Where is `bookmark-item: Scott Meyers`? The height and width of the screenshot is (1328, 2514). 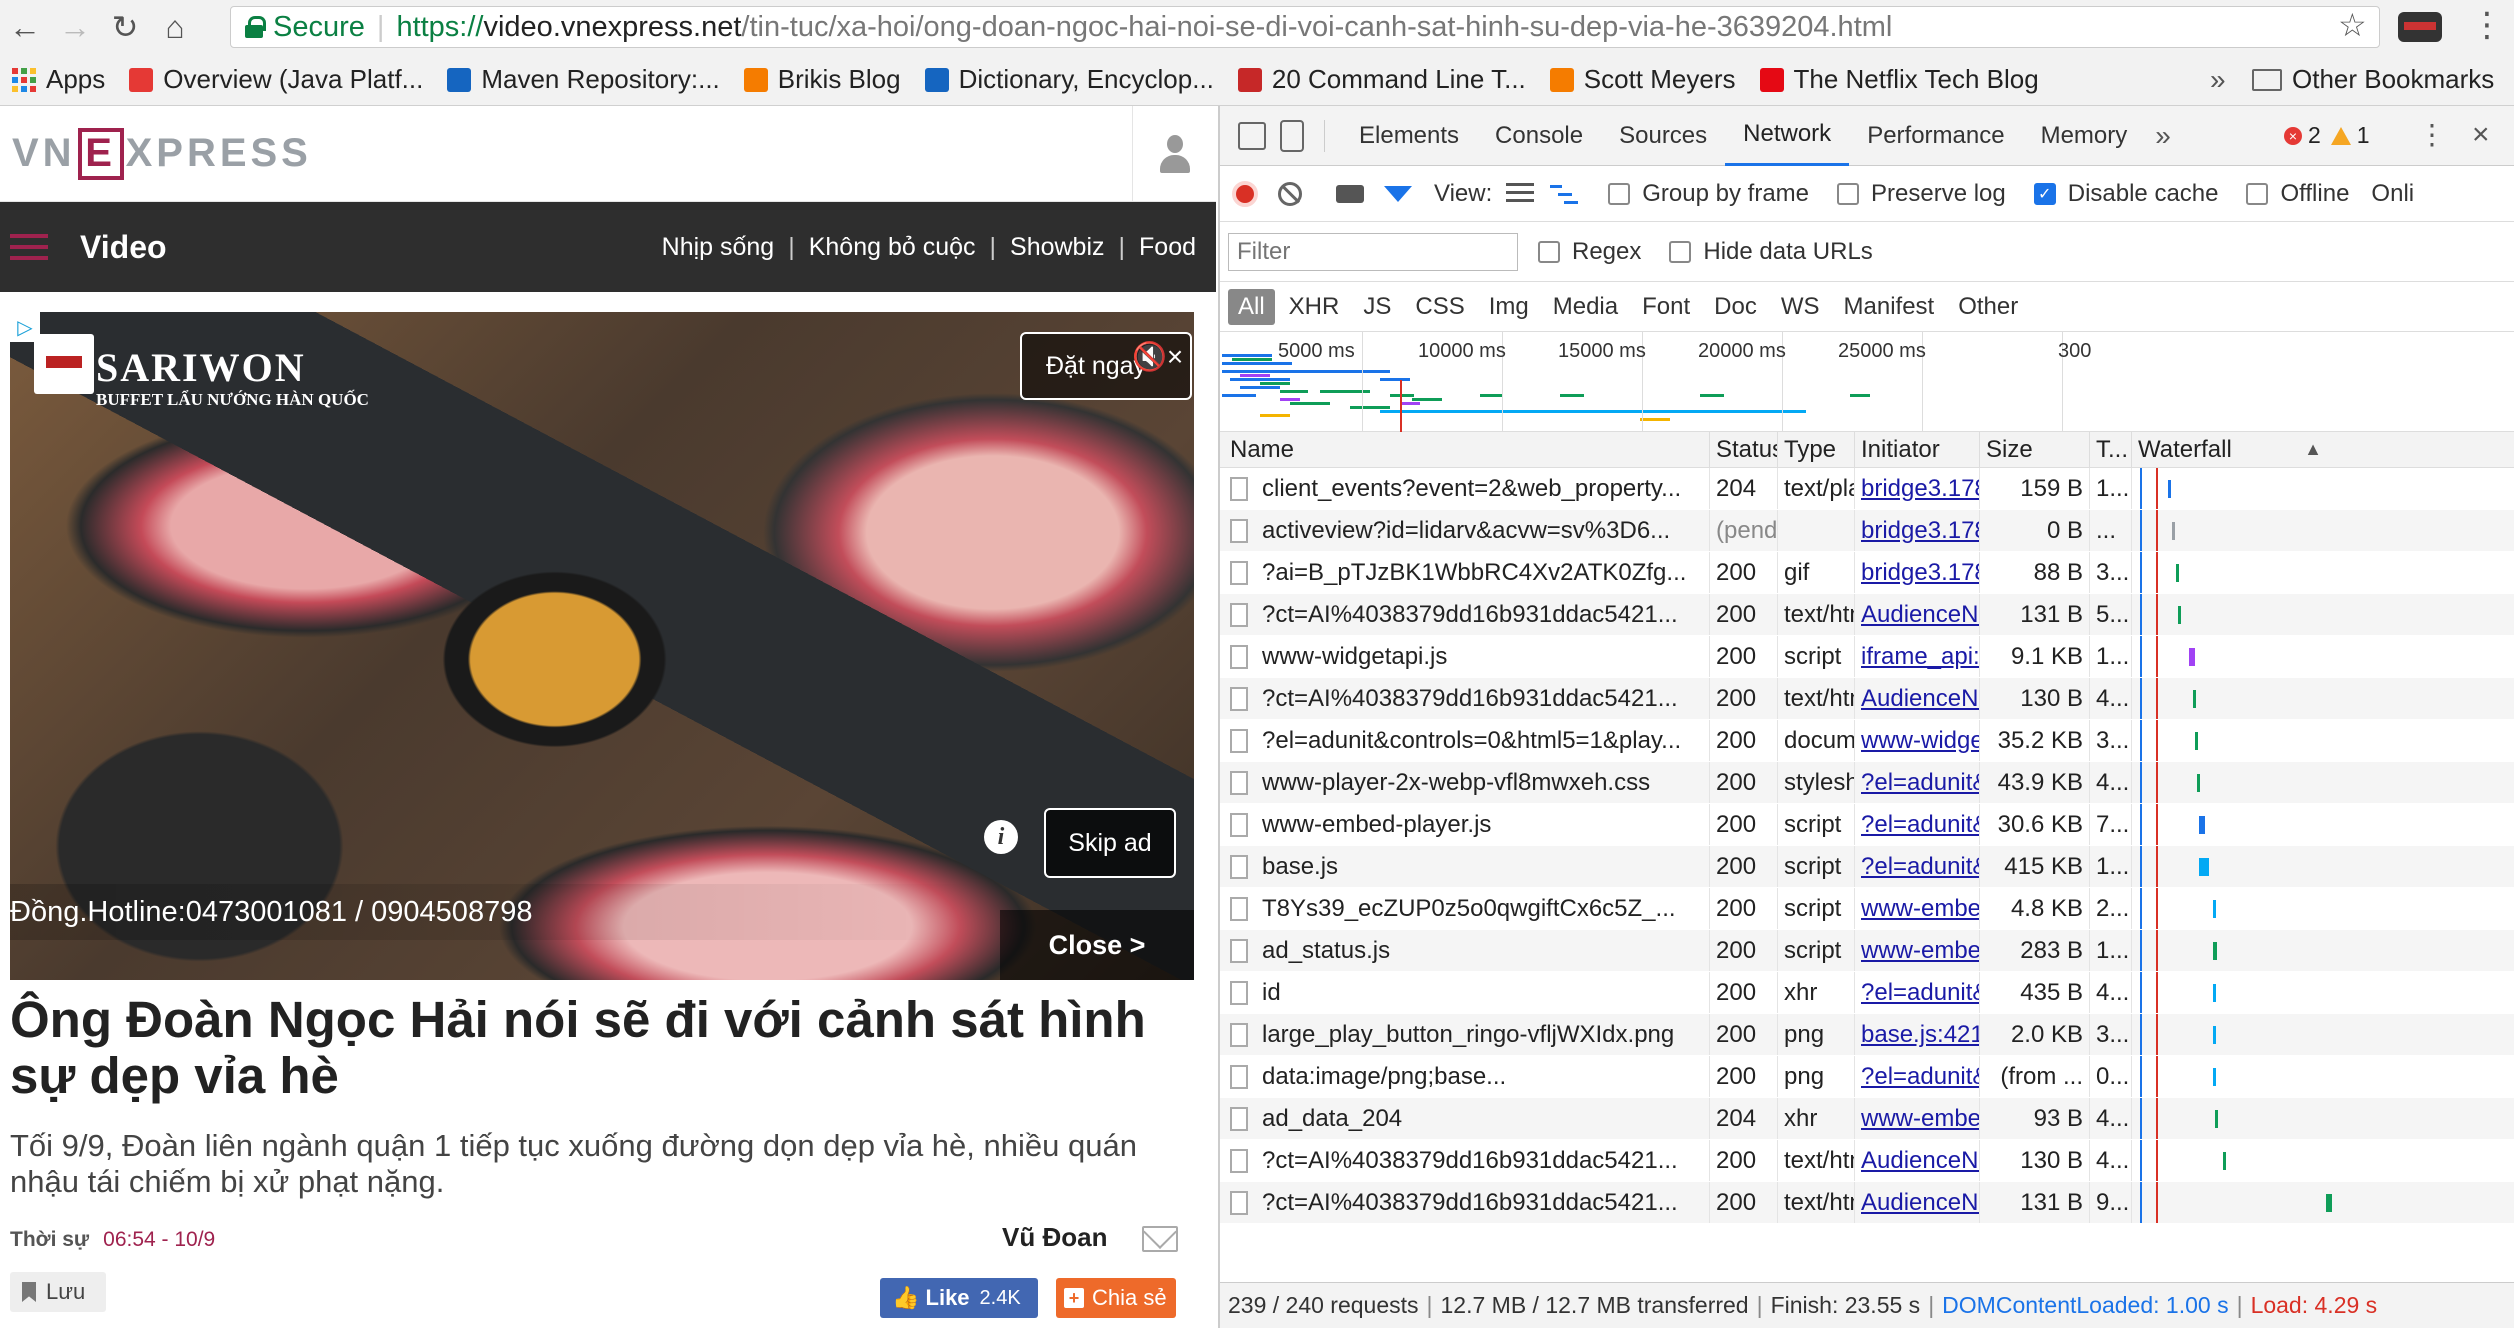
bookmark-item: Scott Meyers is located at coordinates (1642, 79).